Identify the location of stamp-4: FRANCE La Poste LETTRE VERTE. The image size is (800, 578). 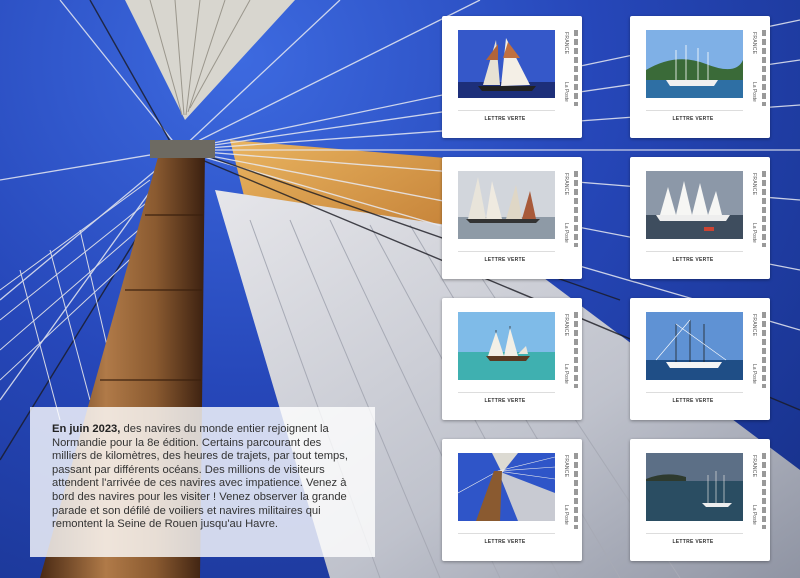
(700, 218).